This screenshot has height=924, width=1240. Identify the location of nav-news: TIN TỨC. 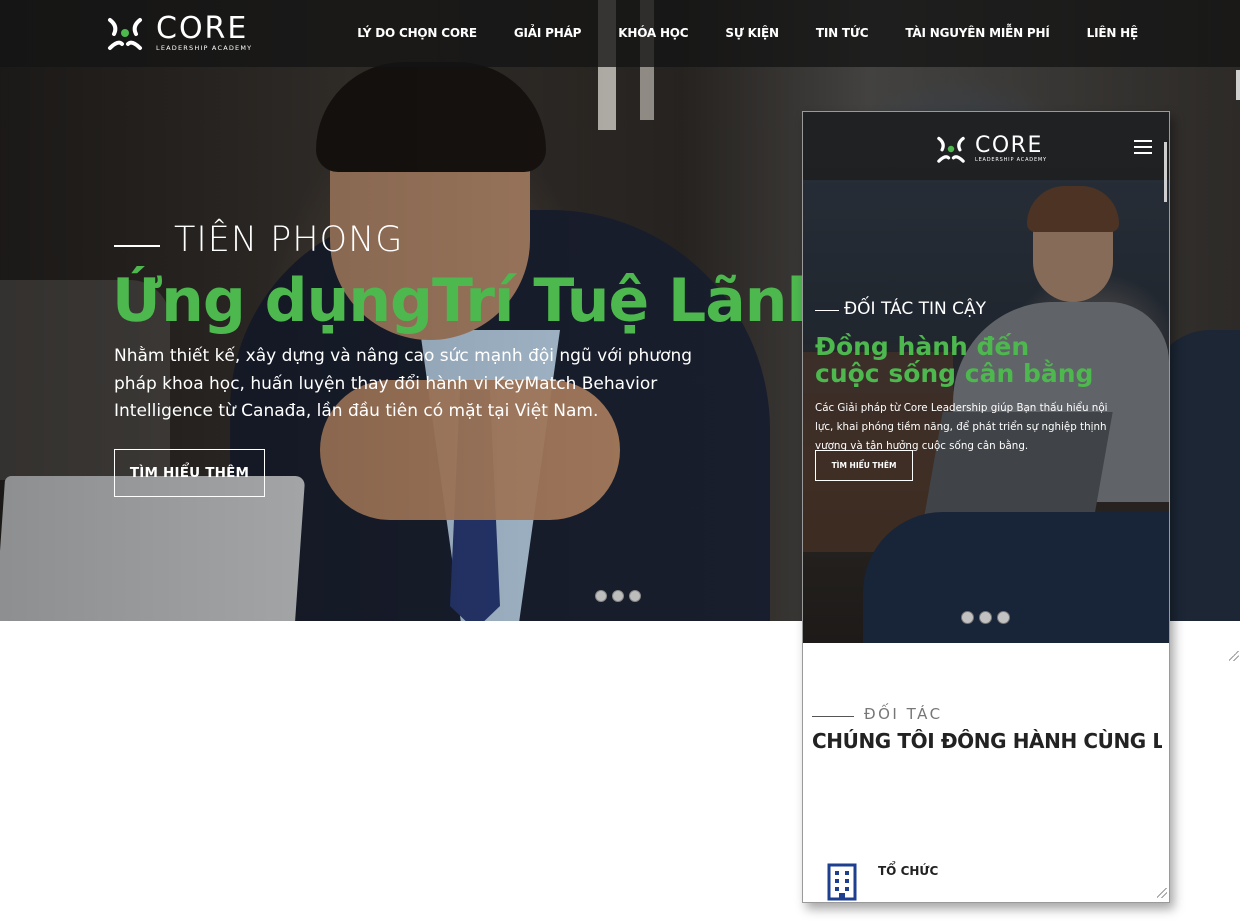
(842, 33).